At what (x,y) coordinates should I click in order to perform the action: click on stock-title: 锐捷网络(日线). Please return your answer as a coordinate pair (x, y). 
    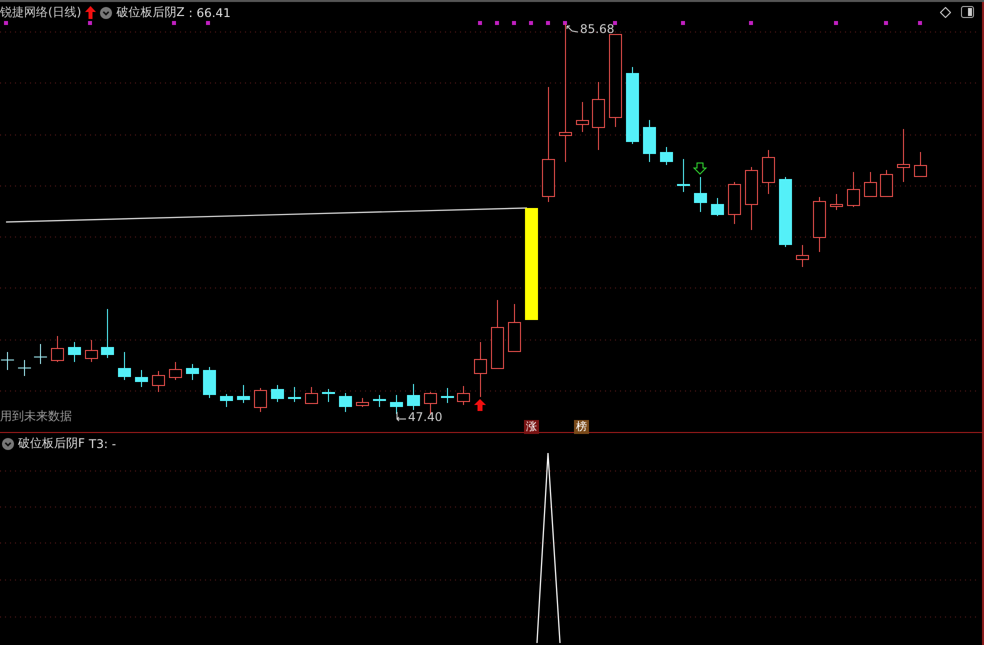
    Looking at the image, I should click on (41, 12).